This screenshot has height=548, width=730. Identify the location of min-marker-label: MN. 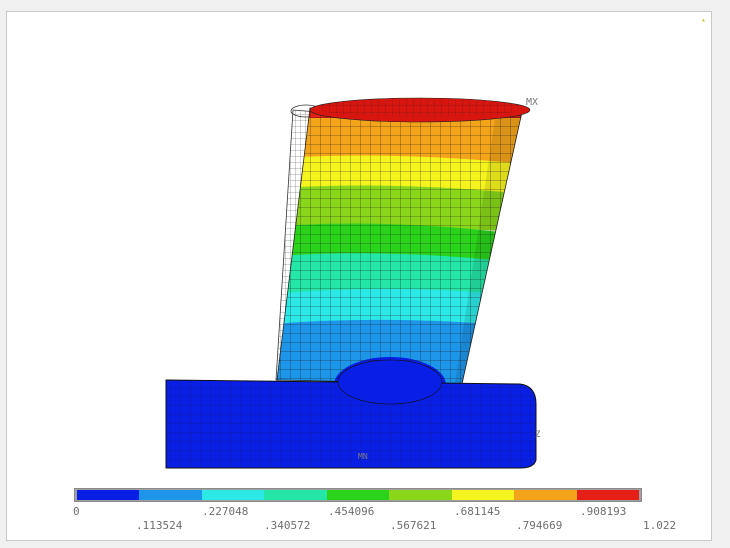
(363, 456).